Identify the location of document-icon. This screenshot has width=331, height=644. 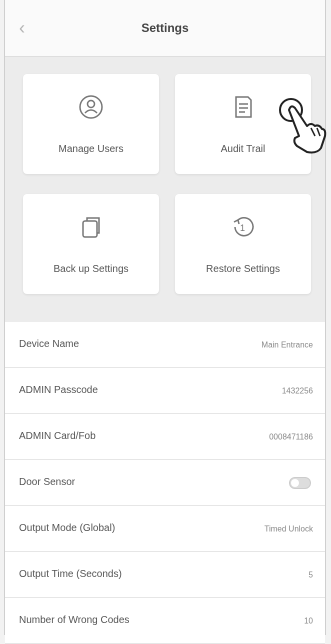
(243, 107).